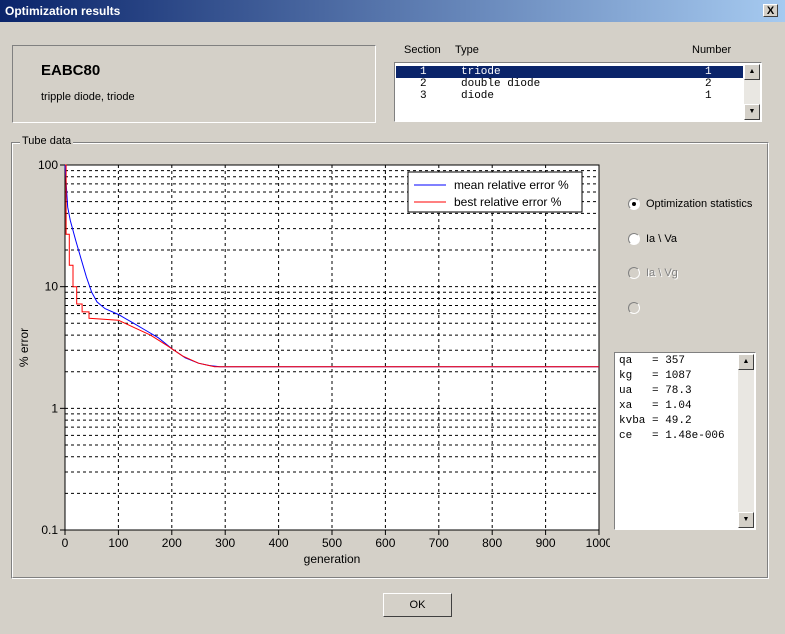  I want to click on stat-line: qa = 357, so click(652, 361).